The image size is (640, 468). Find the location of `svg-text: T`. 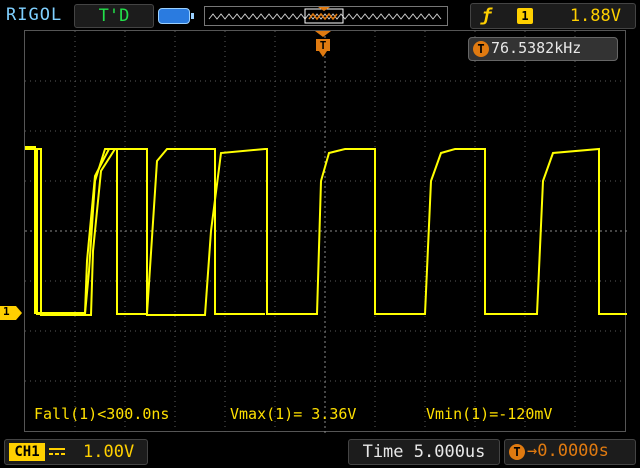

svg-text: T is located at coordinates (323, 45).